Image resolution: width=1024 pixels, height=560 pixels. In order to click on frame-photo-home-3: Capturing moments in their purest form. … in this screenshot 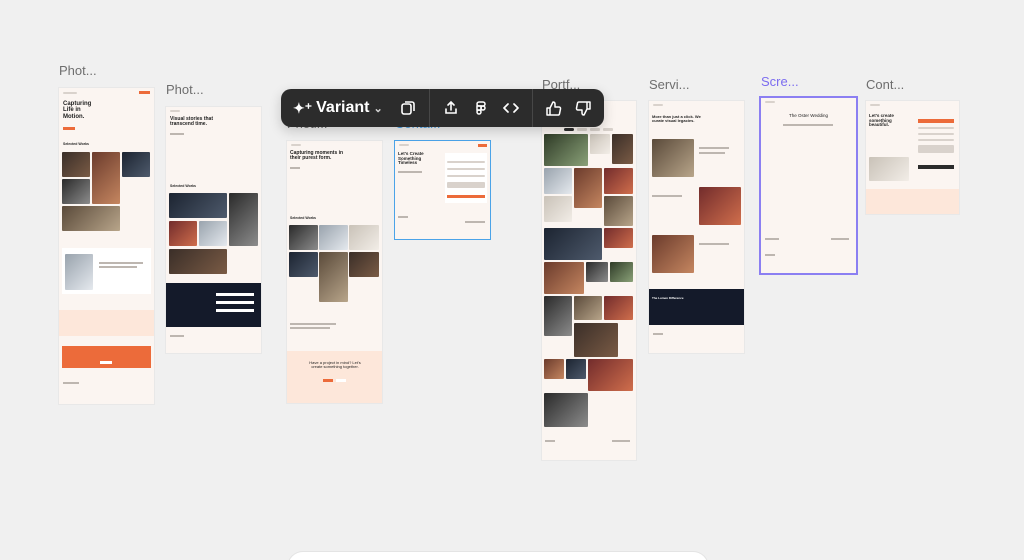, I will do `click(334, 272)`.